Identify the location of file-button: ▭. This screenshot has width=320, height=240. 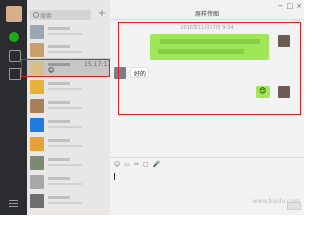
(127, 164).